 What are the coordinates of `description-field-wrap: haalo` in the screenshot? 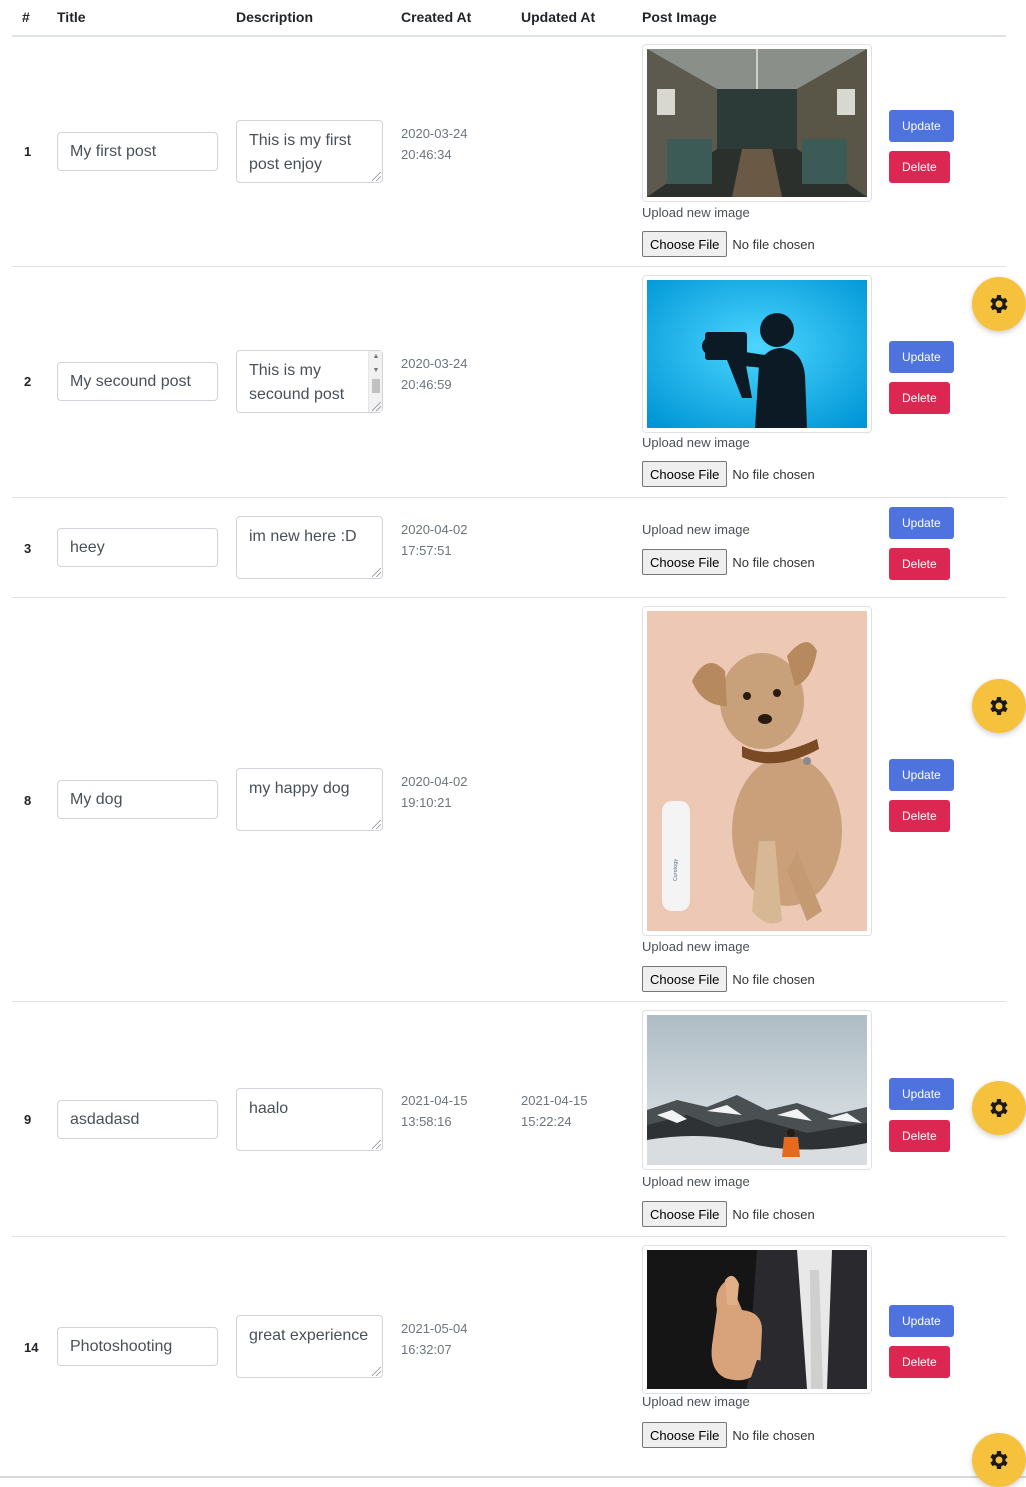 It's located at (309, 1119).